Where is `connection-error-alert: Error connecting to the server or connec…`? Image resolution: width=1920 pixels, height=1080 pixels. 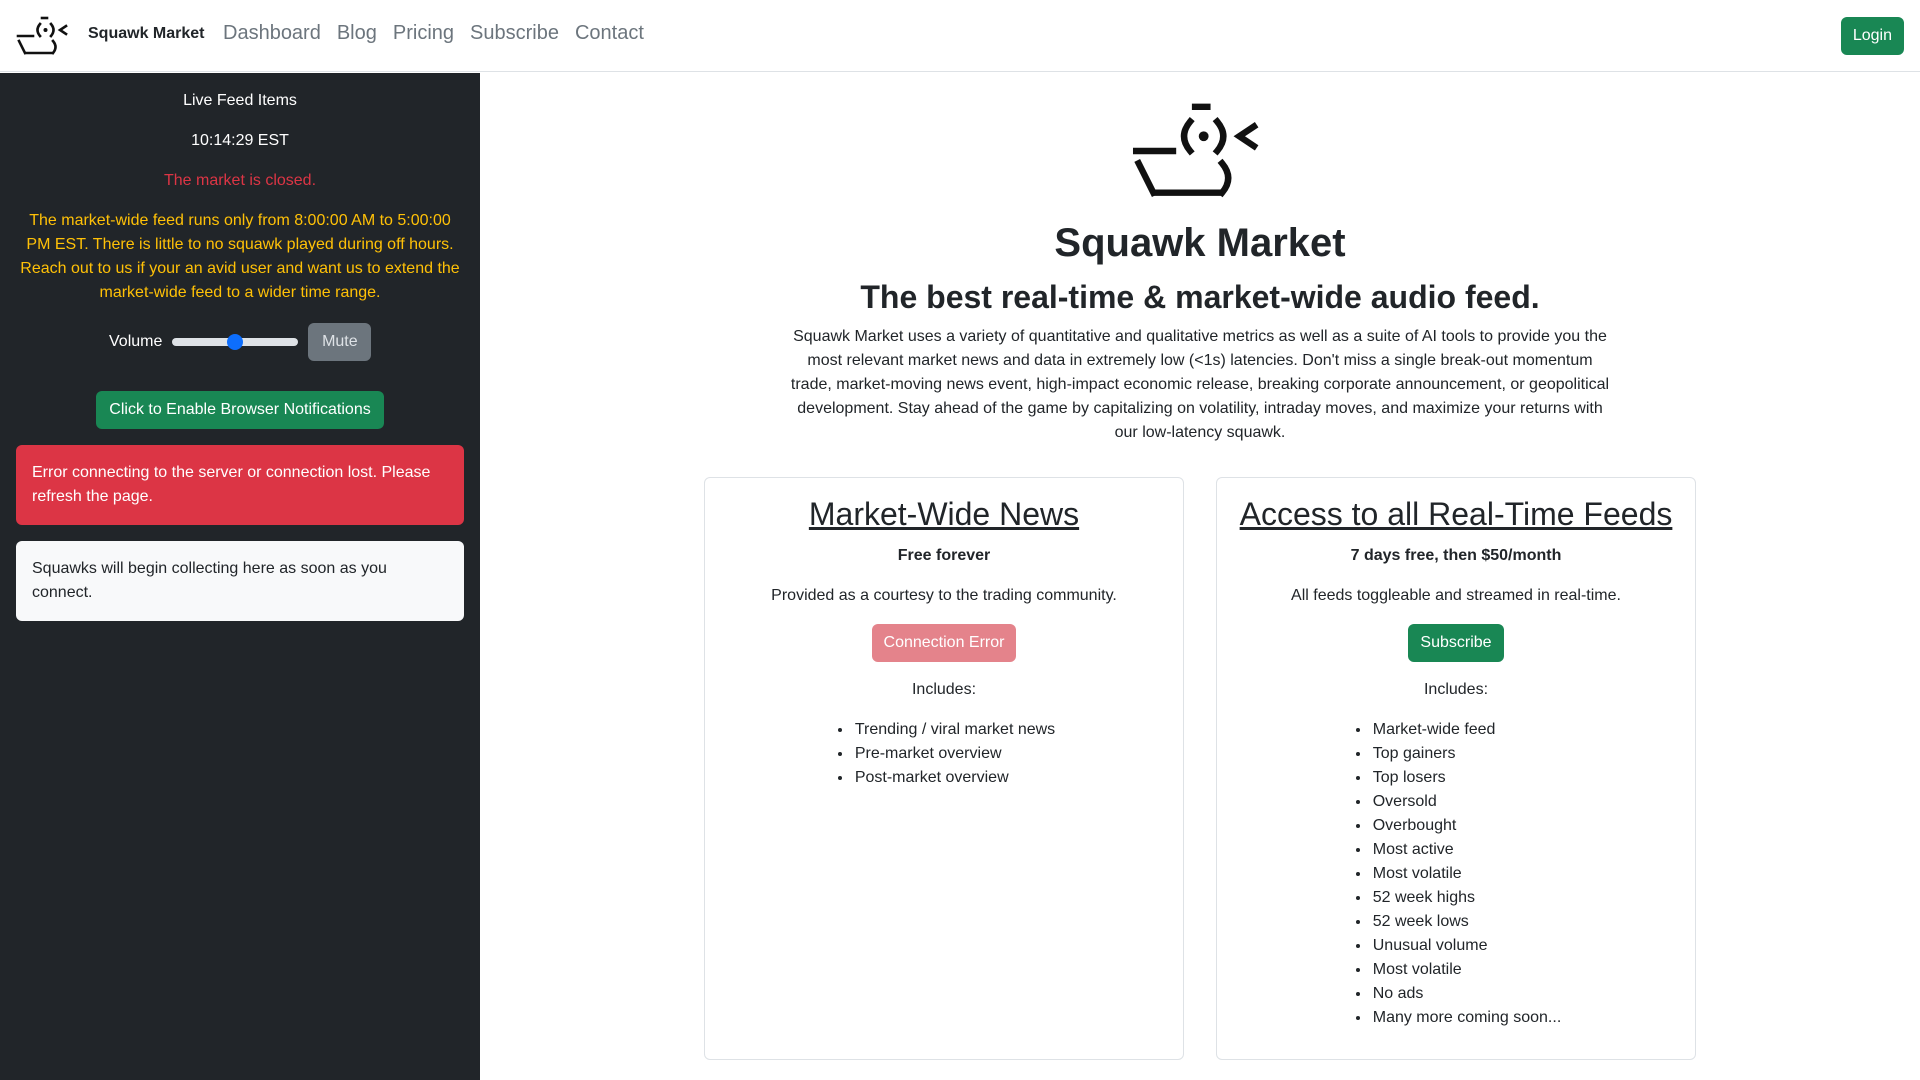 connection-error-alert: Error connecting to the server or connec… is located at coordinates (240, 485).